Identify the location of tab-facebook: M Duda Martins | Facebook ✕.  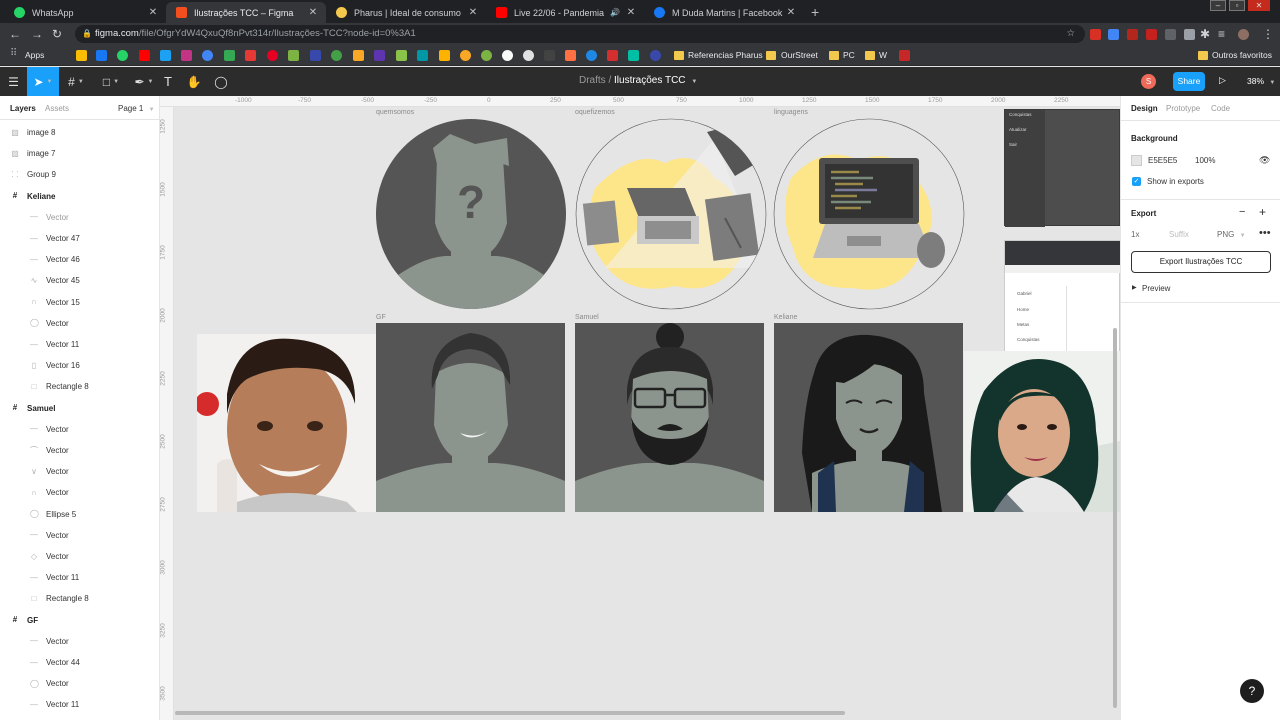
(724, 12).